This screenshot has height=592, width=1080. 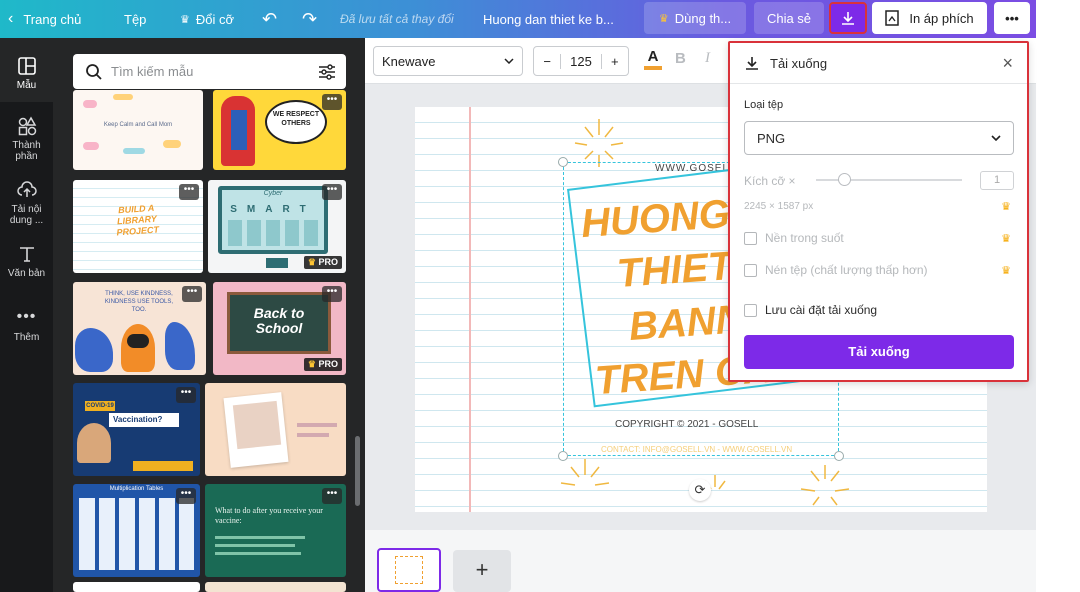 What do you see at coordinates (136, 530) in the screenshot?
I see `template-thumbnail: Multiplication Tables •••` at bounding box center [136, 530].